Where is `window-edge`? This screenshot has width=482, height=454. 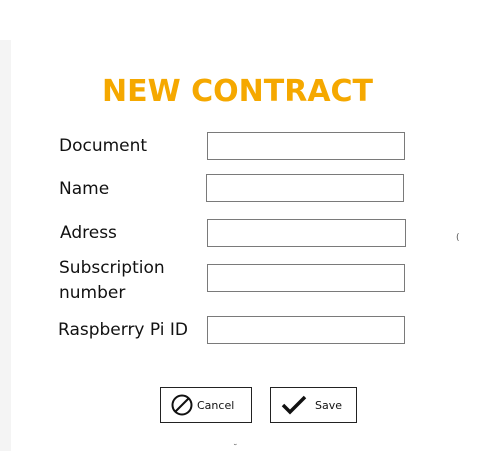 window-edge is located at coordinates (5, 245).